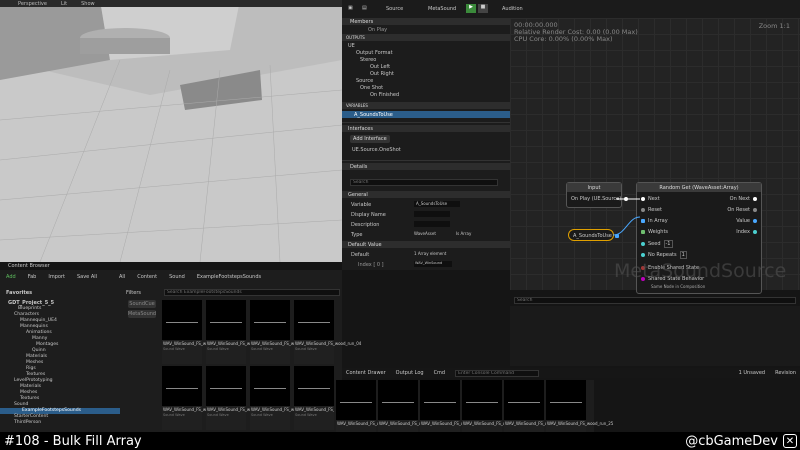  I want to click on source-button: Source, so click(394, 9).